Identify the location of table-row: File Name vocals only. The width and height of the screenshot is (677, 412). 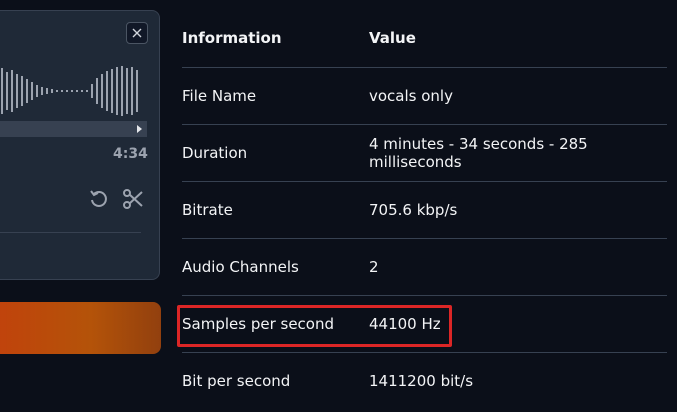
(424, 96).